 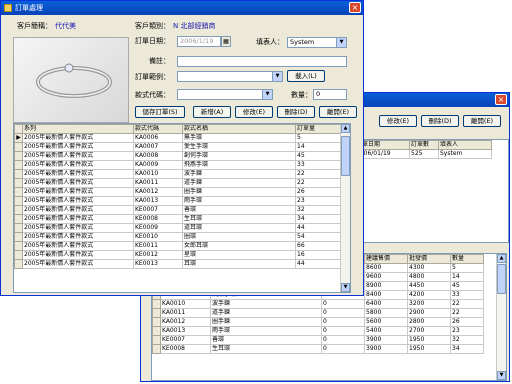 I want to click on cell-name: 生耳環, so click(x=239, y=219).